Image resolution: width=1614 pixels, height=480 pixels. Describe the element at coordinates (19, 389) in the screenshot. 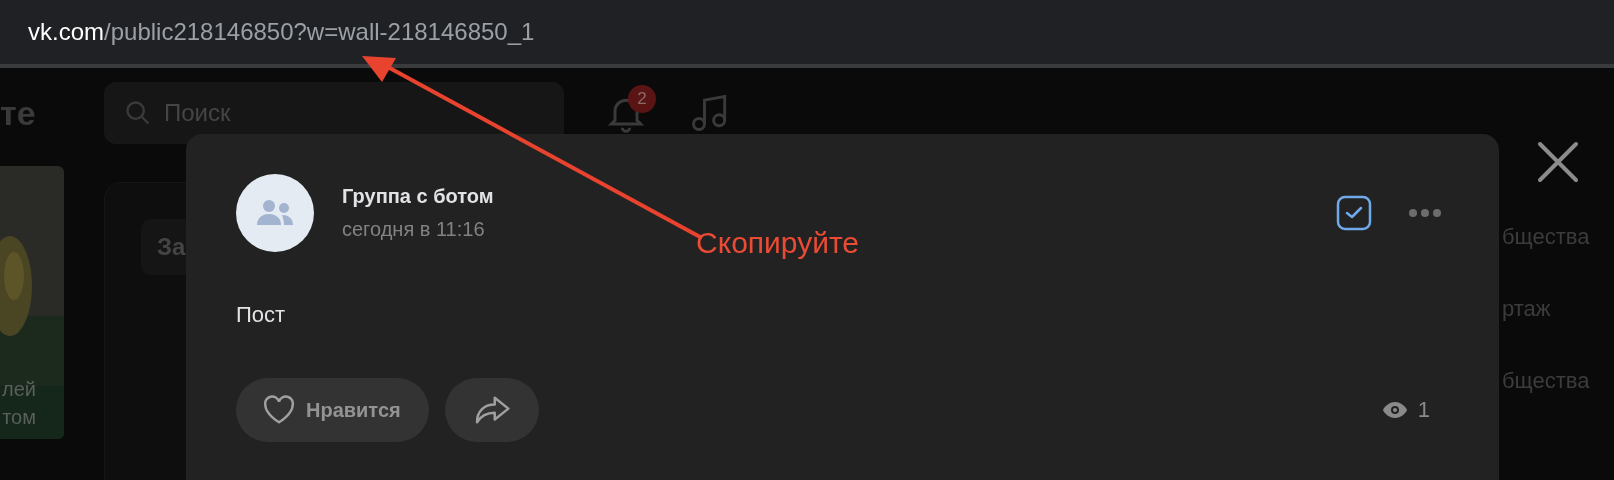

I see `card-caption: лей` at that location.